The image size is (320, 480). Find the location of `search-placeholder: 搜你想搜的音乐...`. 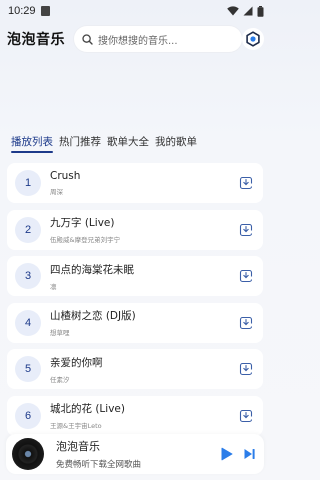

search-placeholder: 搜你想搜的音乐... is located at coordinates (138, 41).